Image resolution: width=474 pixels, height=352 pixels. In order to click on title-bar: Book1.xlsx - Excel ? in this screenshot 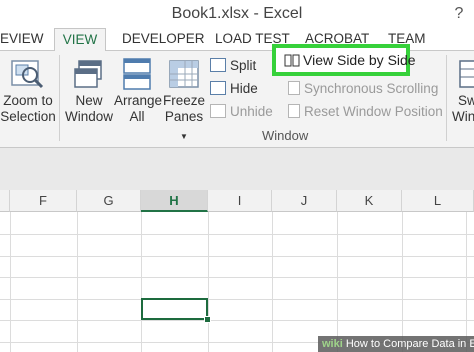, I will do `click(237, 14)`.